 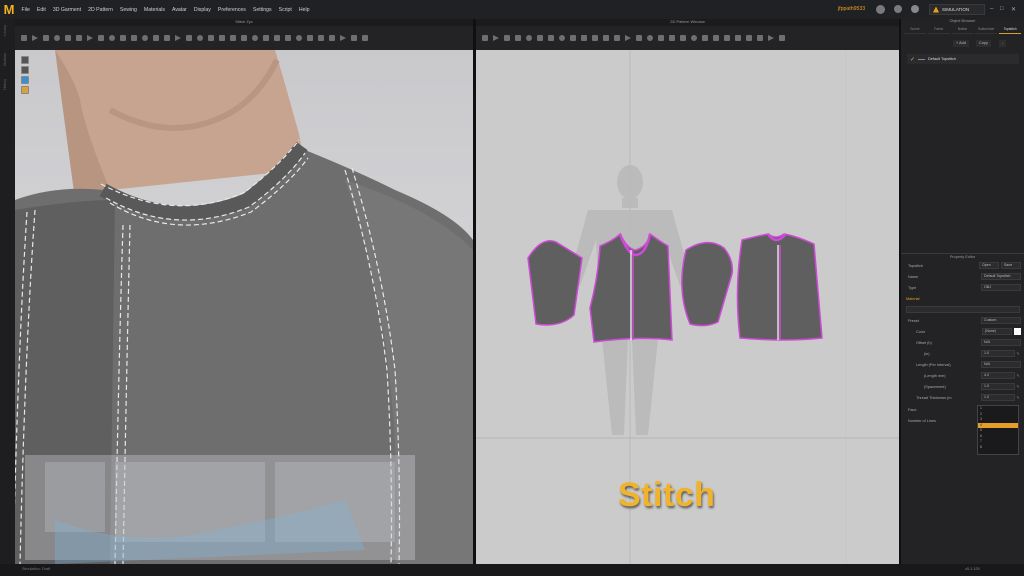 What do you see at coordinates (231, 10) in the screenshot?
I see `menu-preferences: Preferences` at bounding box center [231, 10].